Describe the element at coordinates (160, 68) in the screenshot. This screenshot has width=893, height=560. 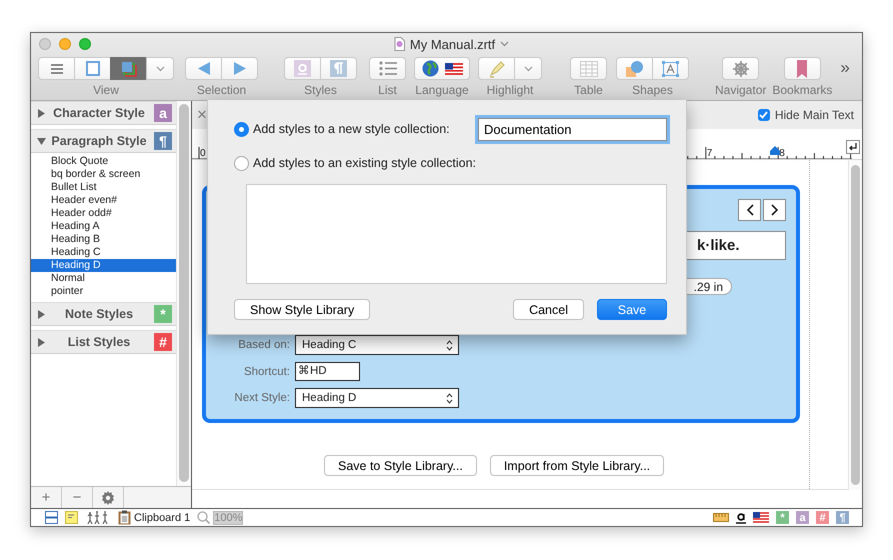
I see `view-options-button` at that location.